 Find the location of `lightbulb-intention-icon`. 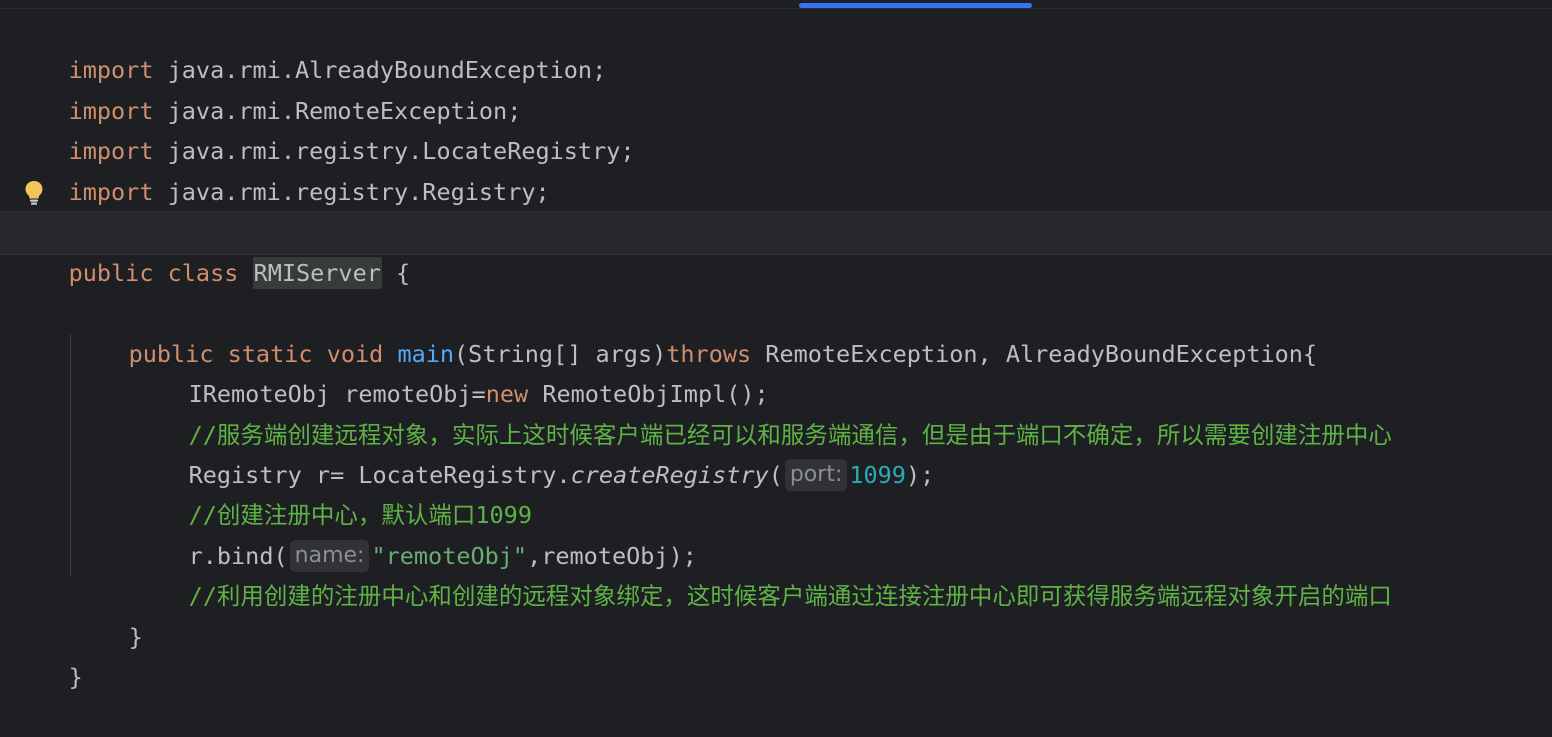

lightbulb-intention-icon is located at coordinates (34, 193).